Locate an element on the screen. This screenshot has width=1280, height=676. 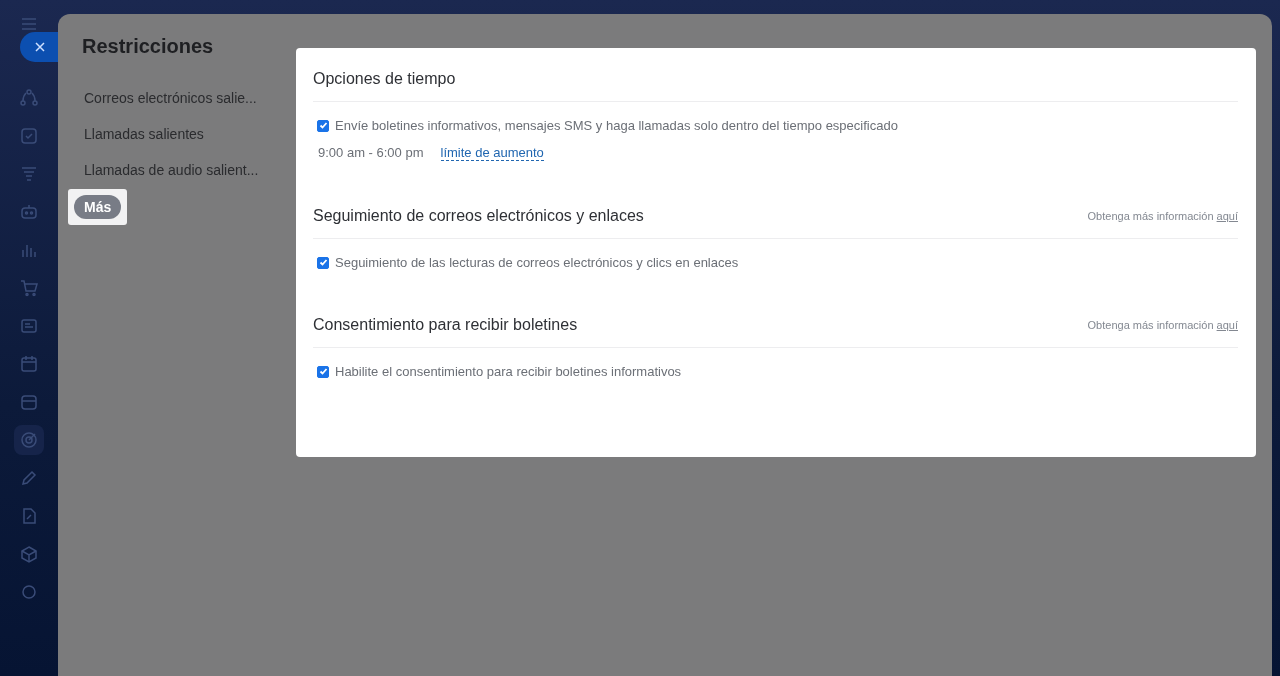
box-icon is located at coordinates (29, 554).